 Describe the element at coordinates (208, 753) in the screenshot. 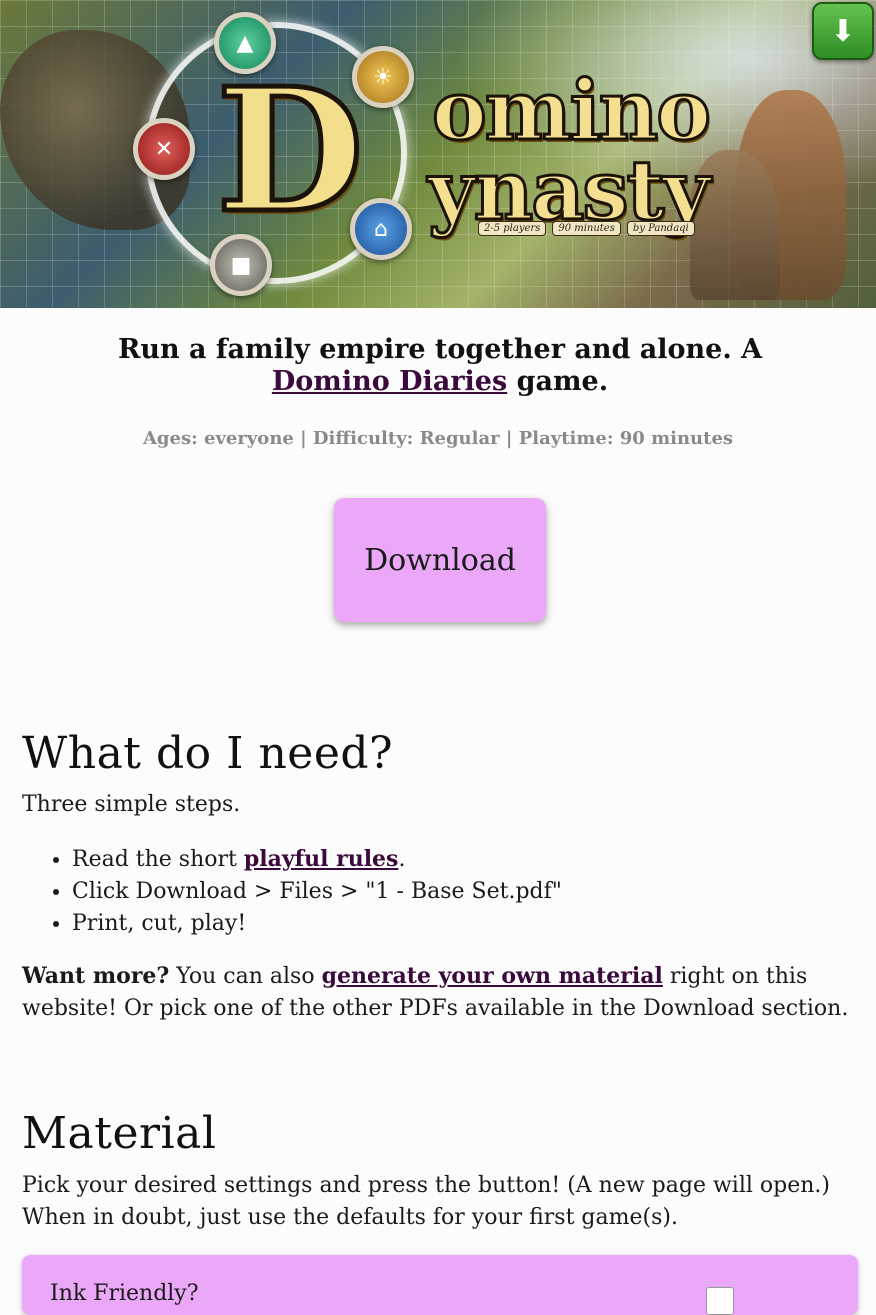

I see `section-heading-need: What do I need?` at that location.